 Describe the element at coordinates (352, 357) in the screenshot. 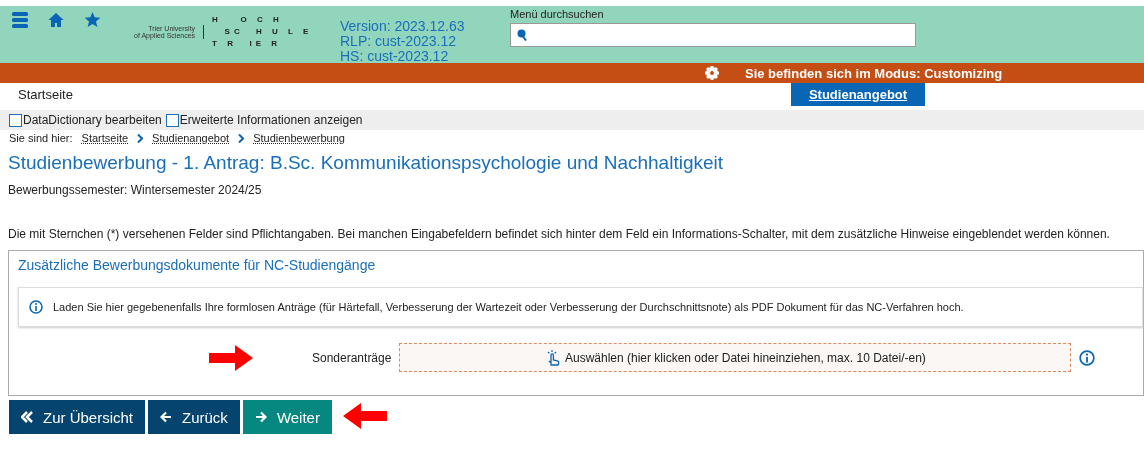

I see `upload-label: Sonderanträge` at that location.